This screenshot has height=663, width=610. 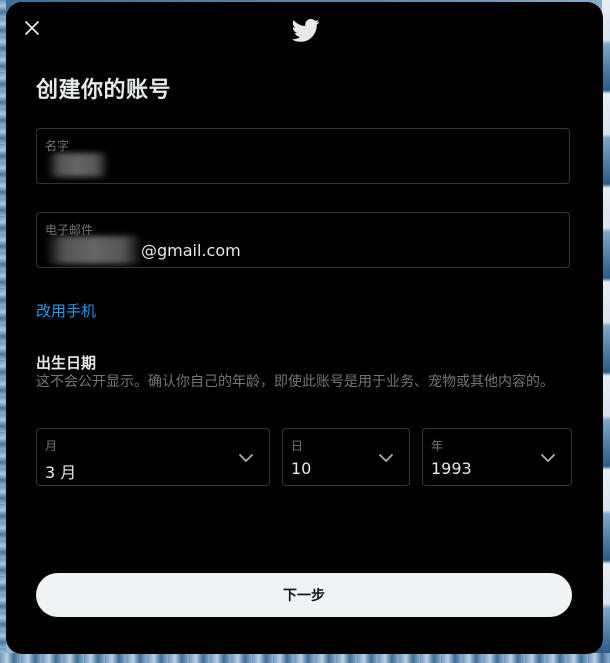 What do you see at coordinates (295, 382) in the screenshot?
I see `dob-description: 这不会公开显示。确认你自己的年龄，即使此账号是用于业务、宠物或其他内容的。` at bounding box center [295, 382].